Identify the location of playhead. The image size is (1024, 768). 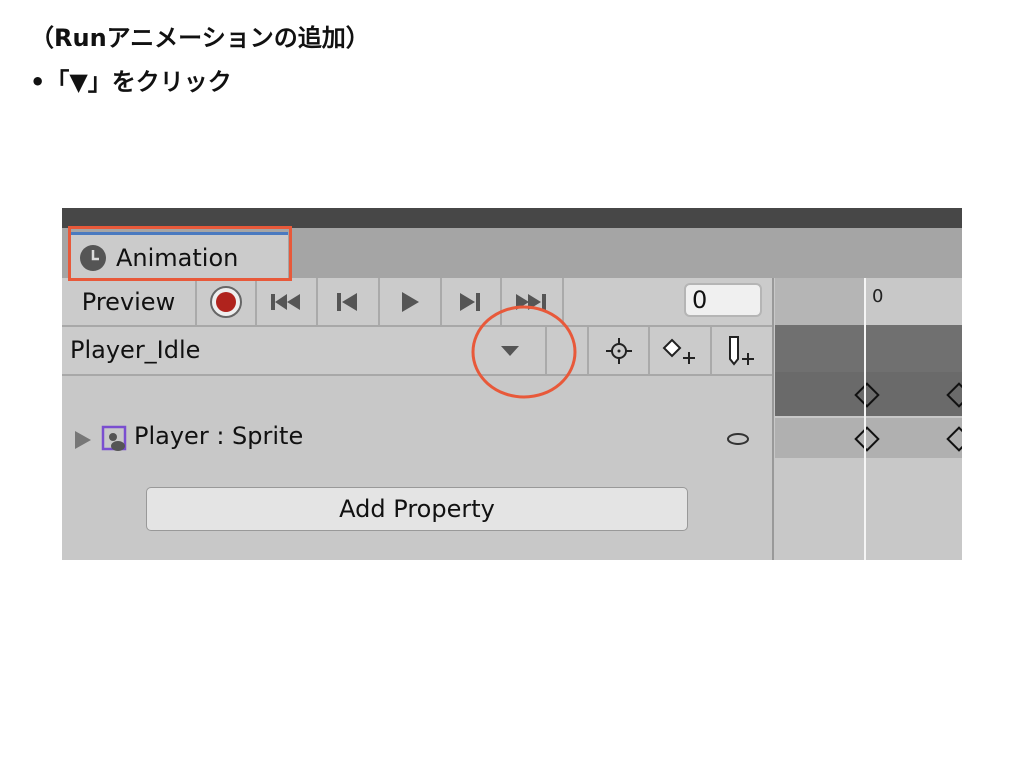
(865, 419).